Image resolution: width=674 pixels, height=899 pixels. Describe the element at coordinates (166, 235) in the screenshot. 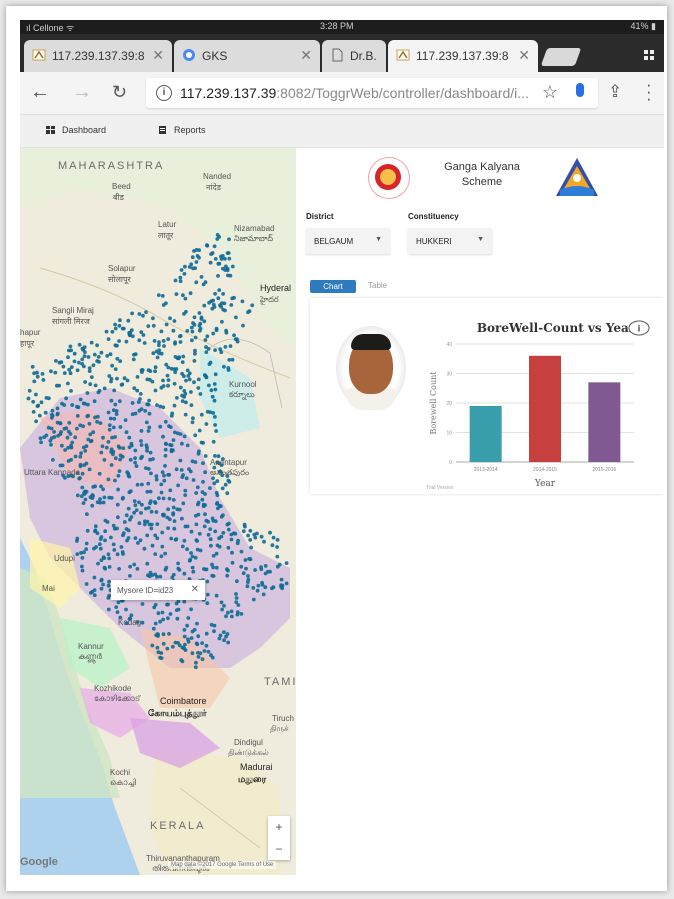

I see `map-label-latur-local: लातूर` at that location.